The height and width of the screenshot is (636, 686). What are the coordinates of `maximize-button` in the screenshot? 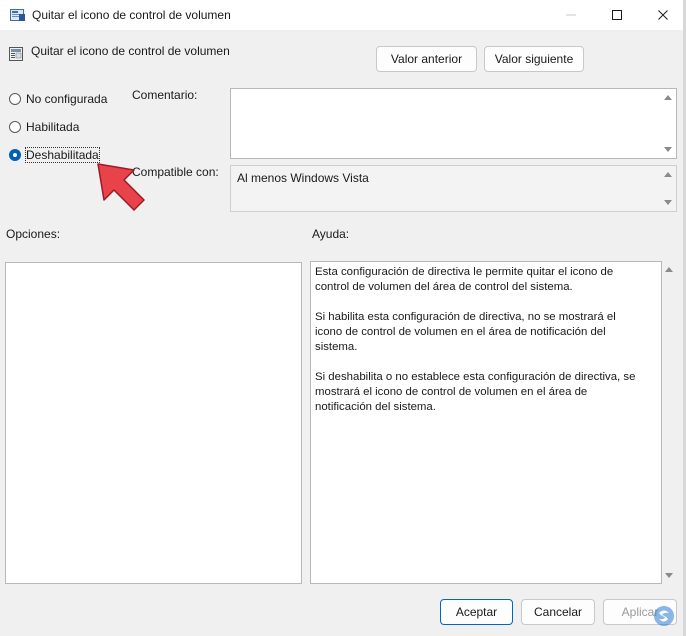 It's located at (617, 15).